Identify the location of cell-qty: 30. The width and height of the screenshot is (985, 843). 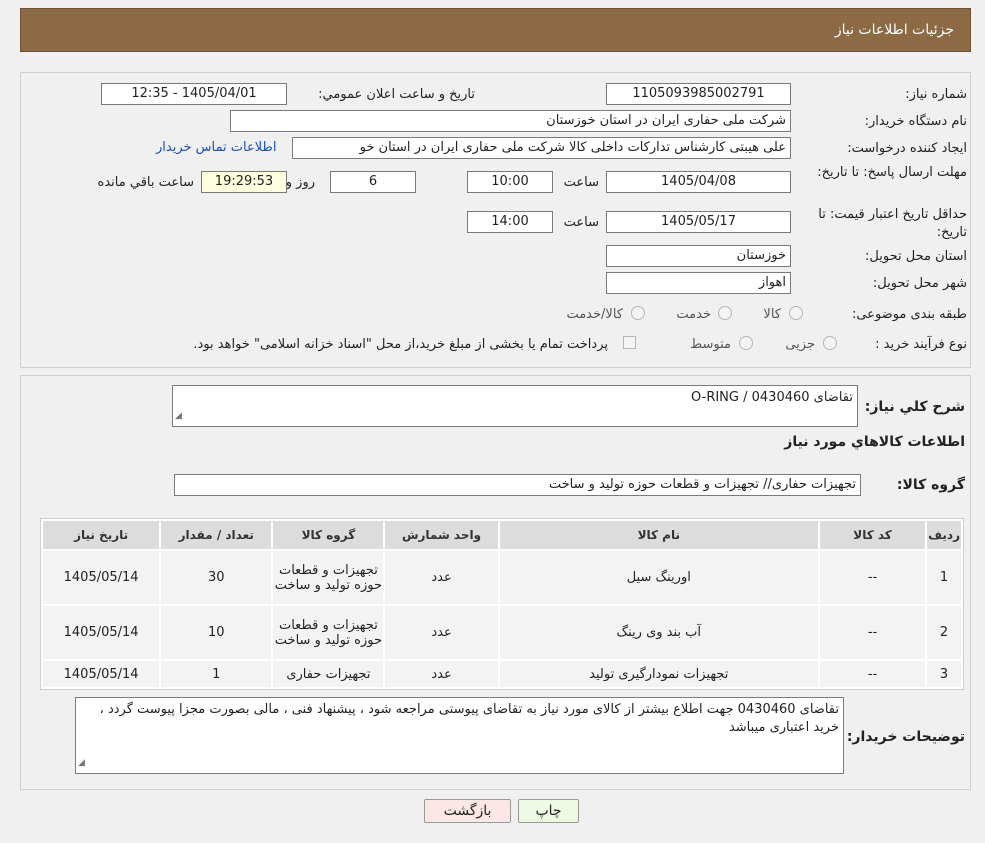
(216, 577).